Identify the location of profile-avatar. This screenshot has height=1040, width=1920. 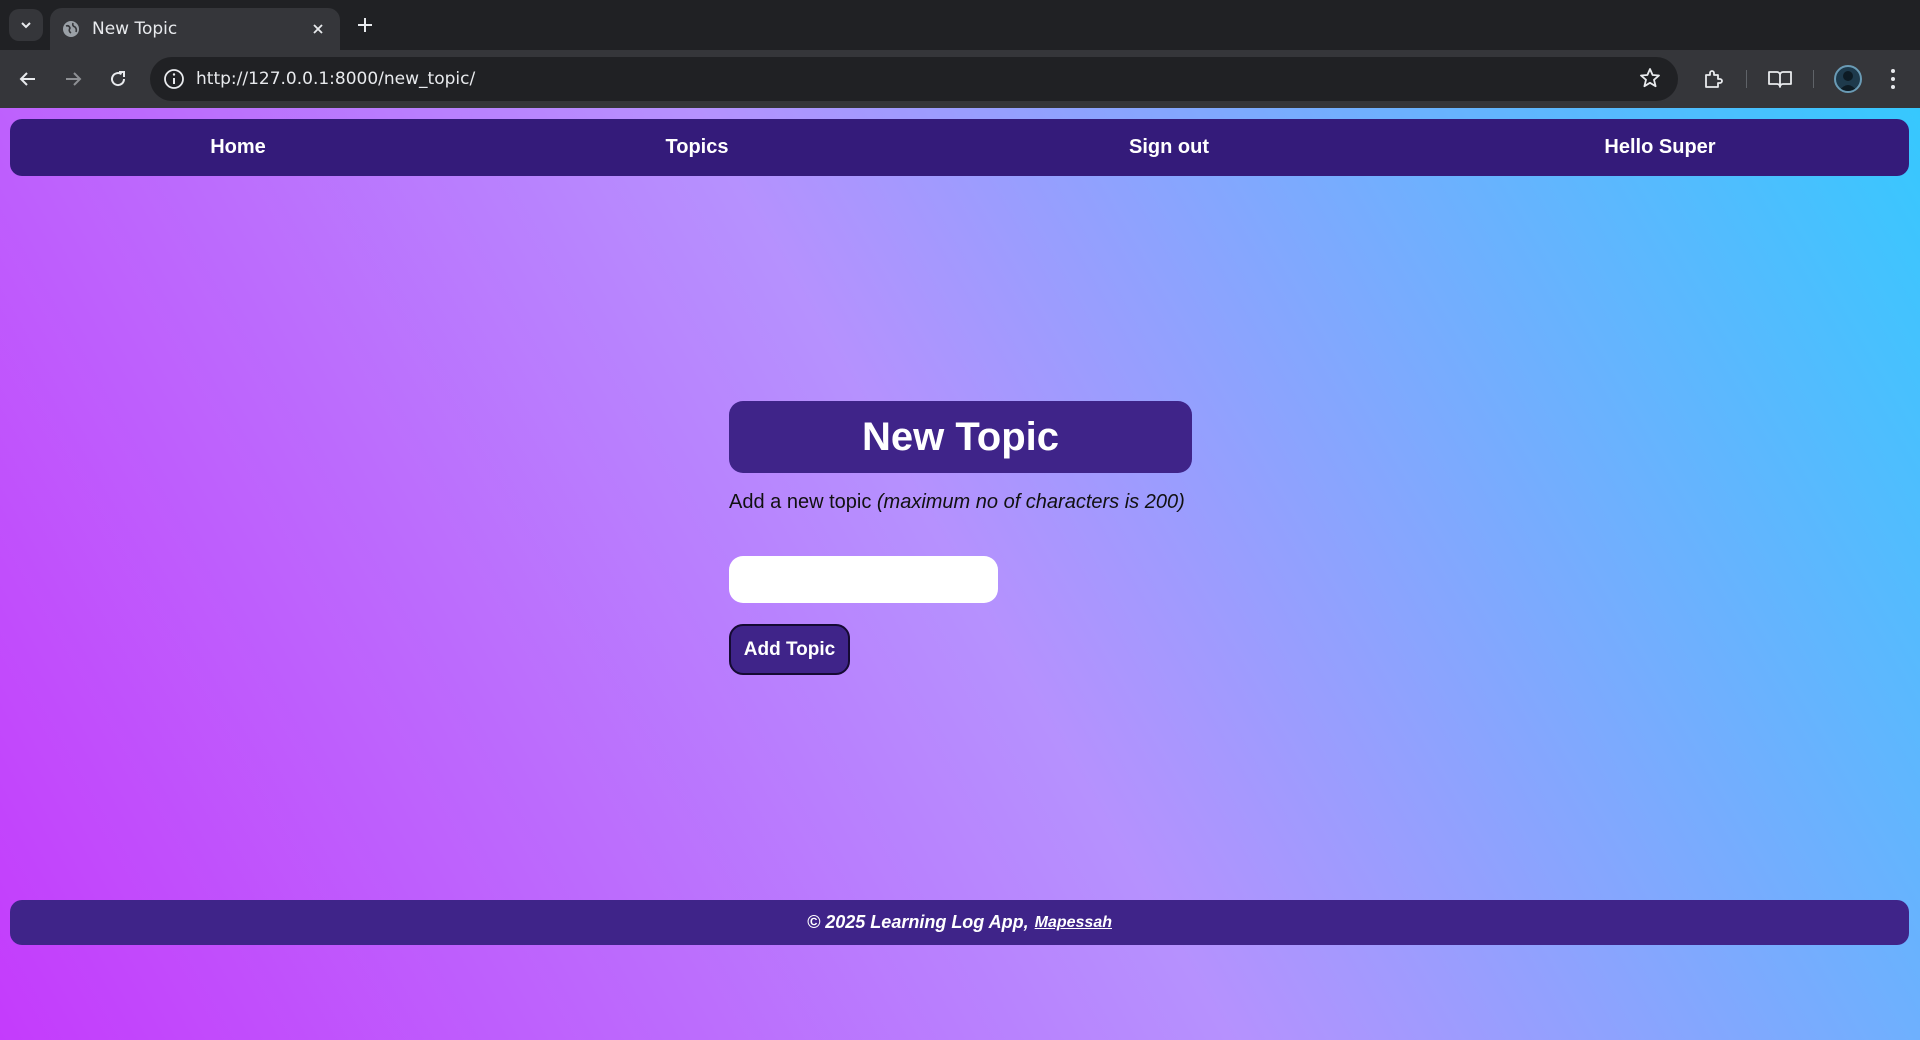
(1848, 79).